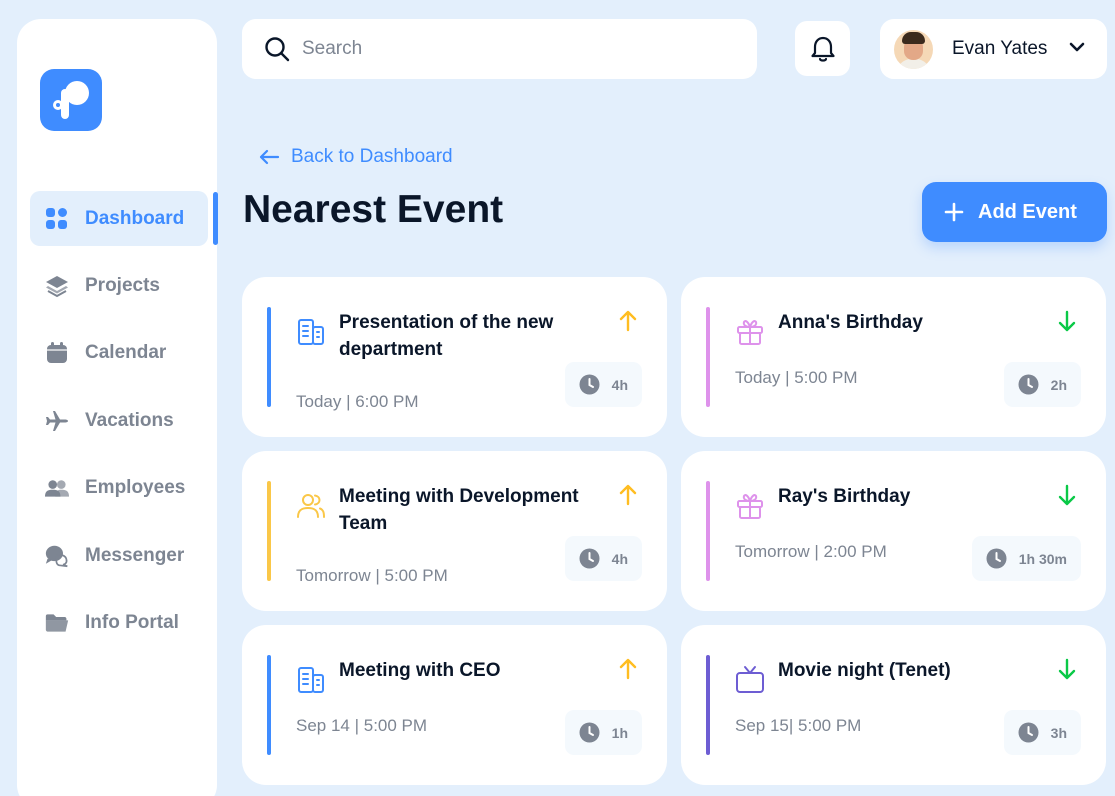  I want to click on event-date: Sep 15| 5:00 PM, so click(798, 725).